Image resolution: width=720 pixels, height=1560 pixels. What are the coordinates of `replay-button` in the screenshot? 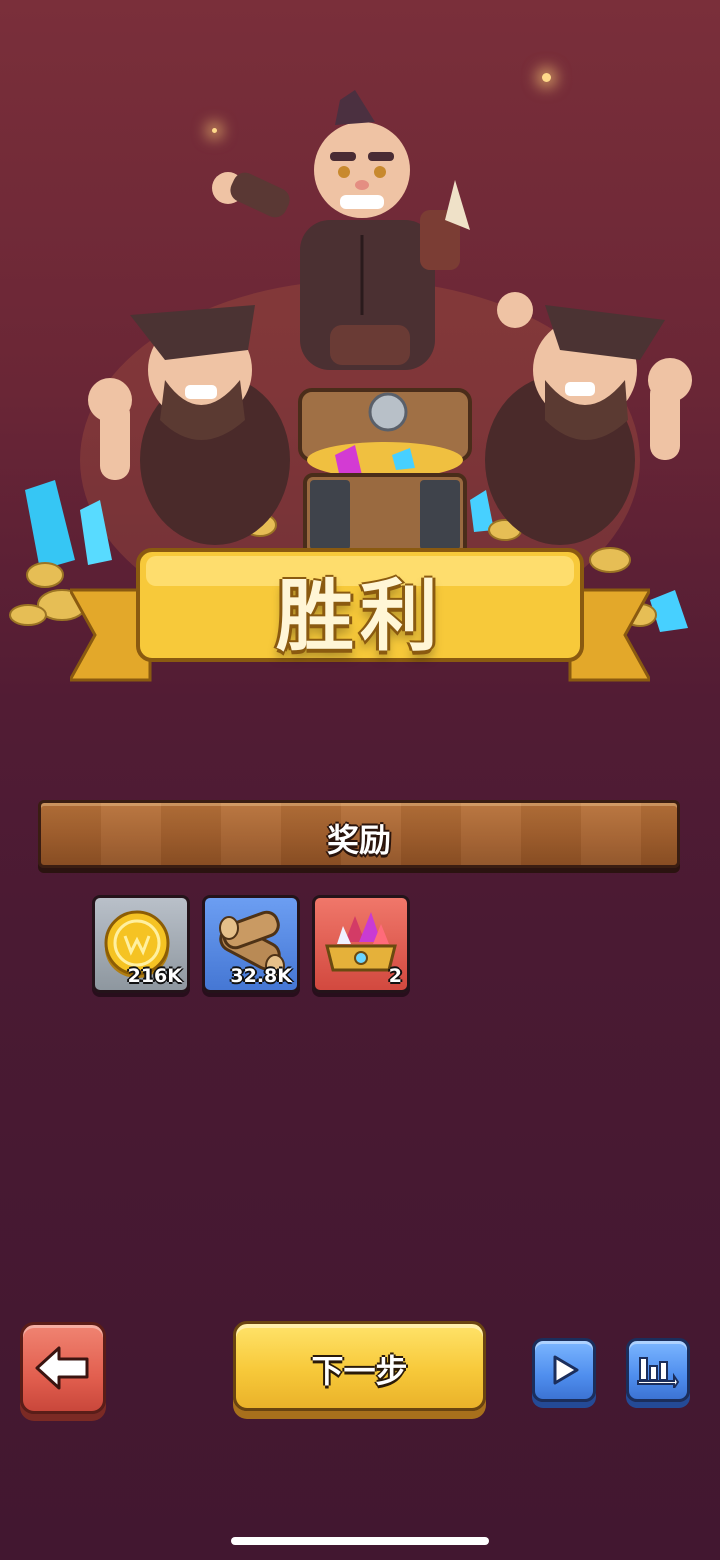 It's located at (564, 1370).